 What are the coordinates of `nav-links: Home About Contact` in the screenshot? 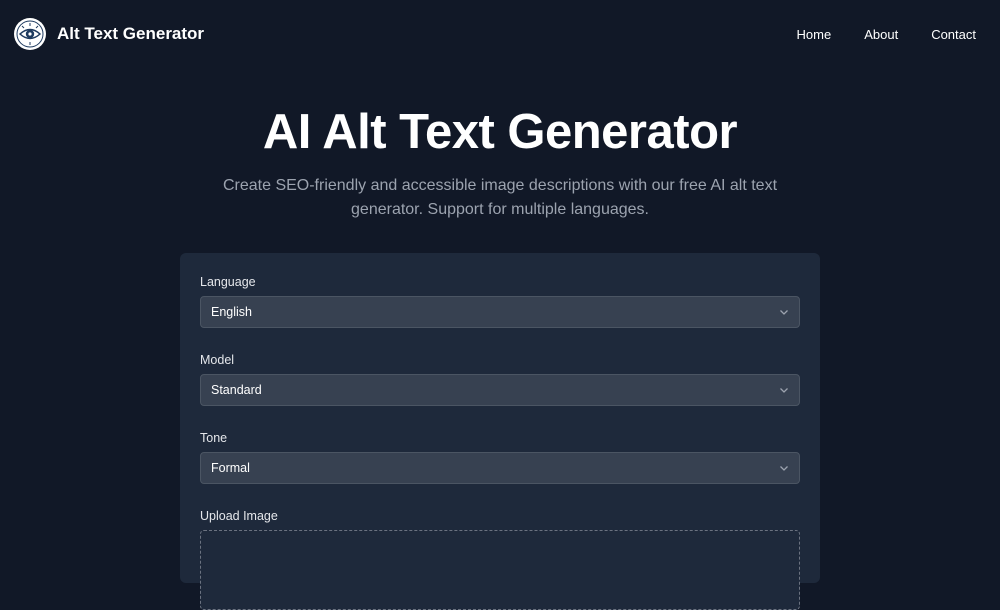 It's located at (886, 34).